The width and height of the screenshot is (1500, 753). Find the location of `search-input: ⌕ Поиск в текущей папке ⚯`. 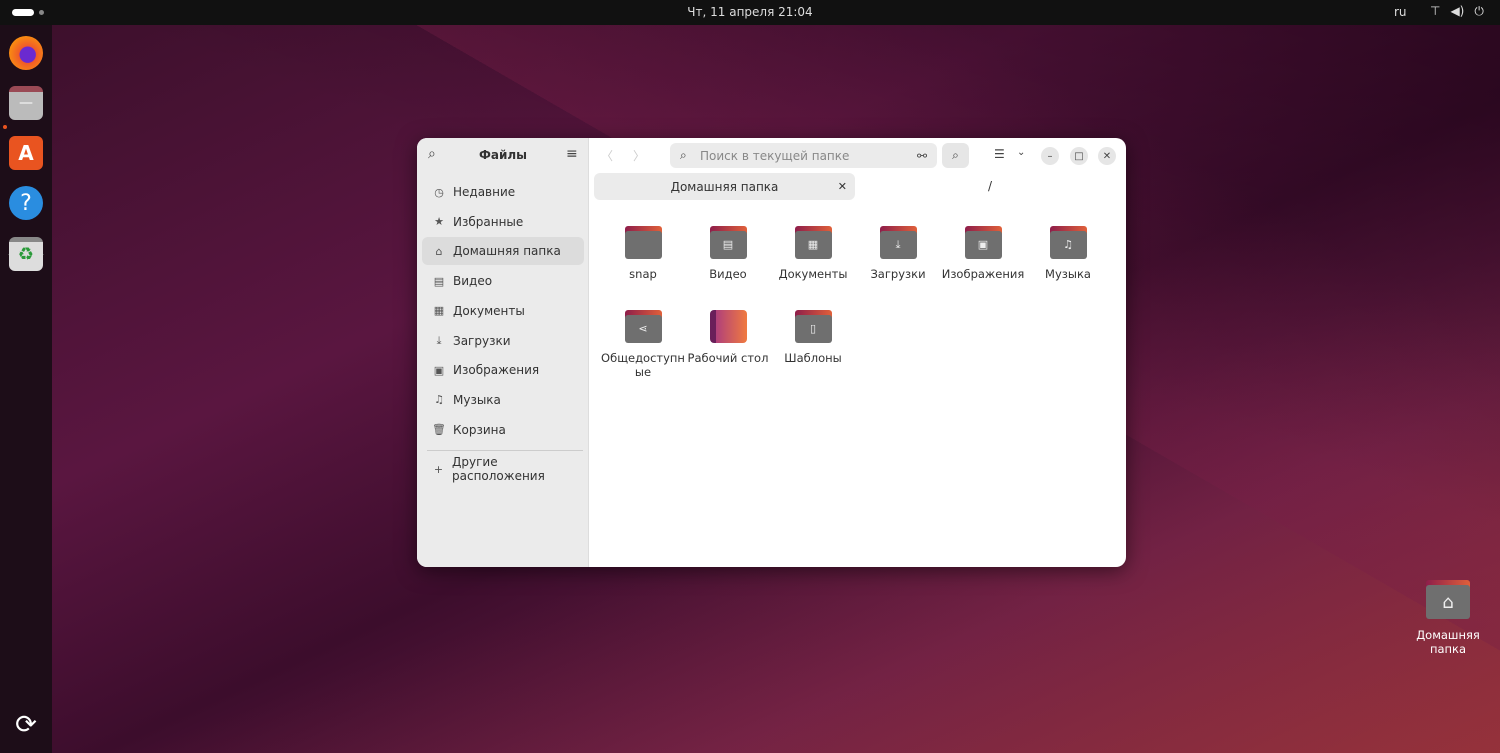

search-input: ⌕ Поиск в текущей папке ⚯ is located at coordinates (803, 155).